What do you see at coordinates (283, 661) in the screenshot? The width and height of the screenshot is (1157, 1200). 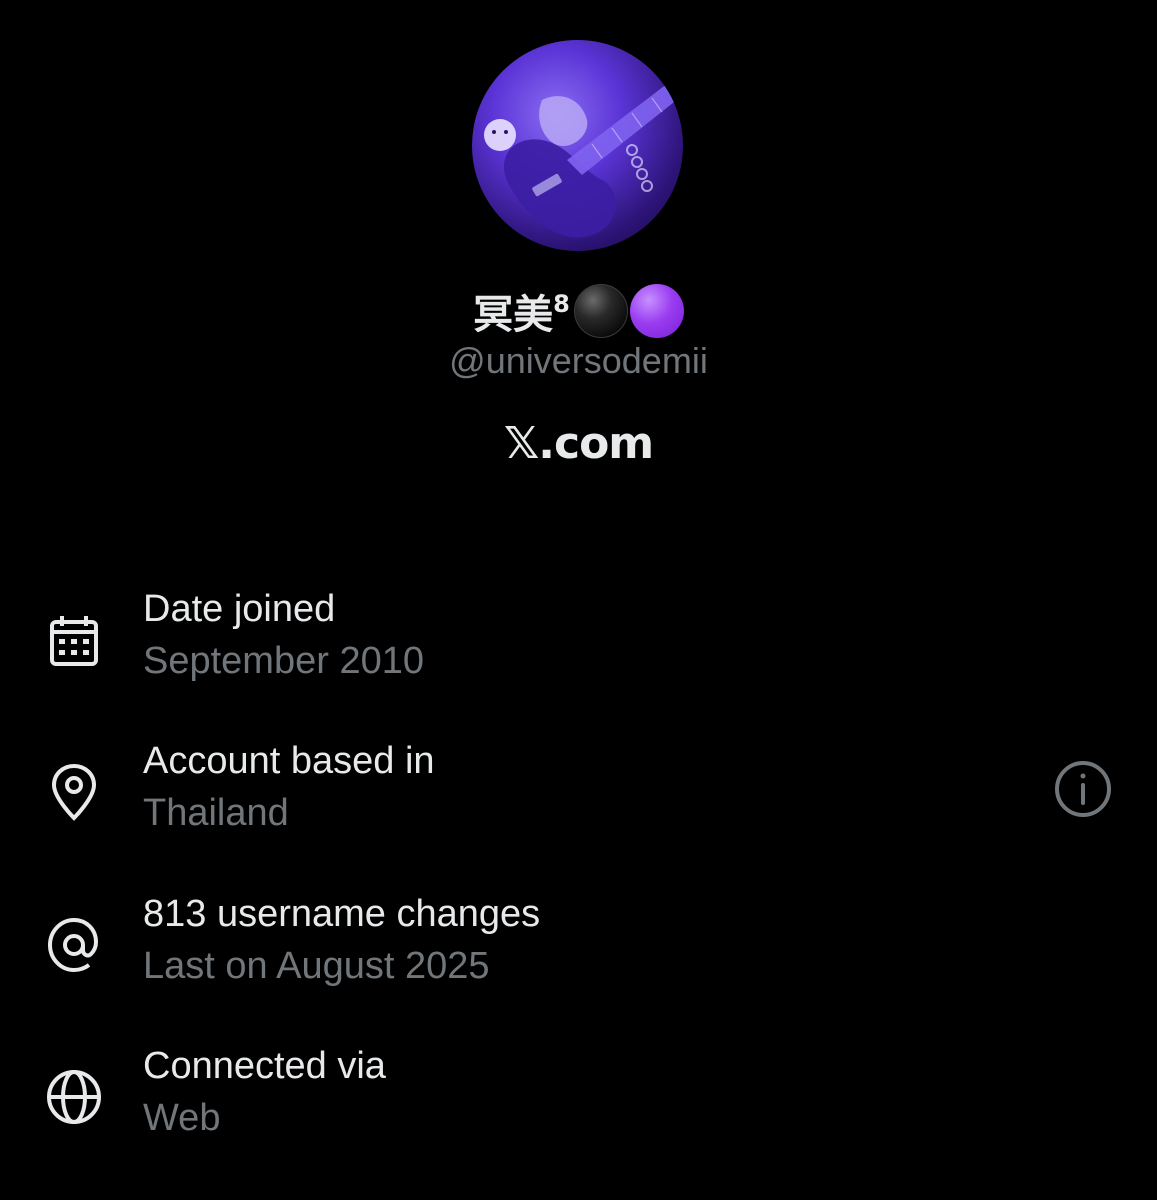 I see `detail-value: September 2010` at bounding box center [283, 661].